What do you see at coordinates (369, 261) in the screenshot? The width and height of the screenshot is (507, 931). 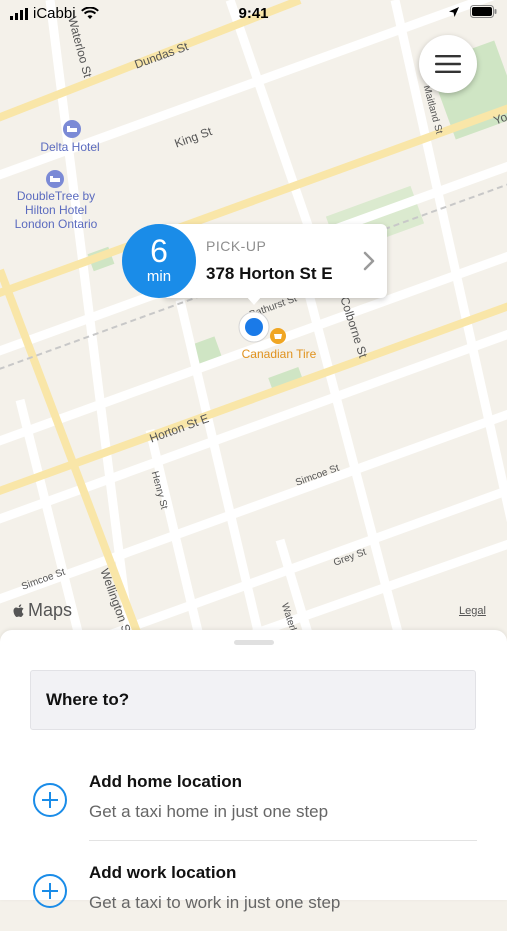 I see `chevron-right-icon` at bounding box center [369, 261].